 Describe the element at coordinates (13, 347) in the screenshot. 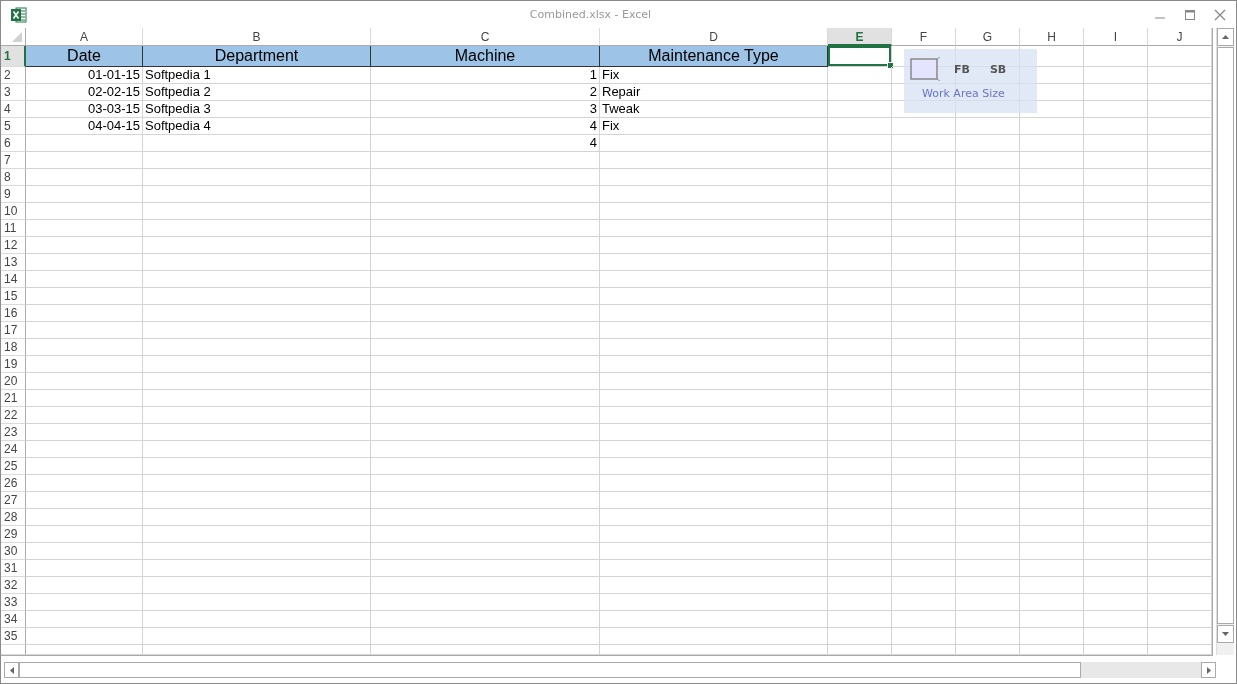

I see `row-header: 18` at that location.